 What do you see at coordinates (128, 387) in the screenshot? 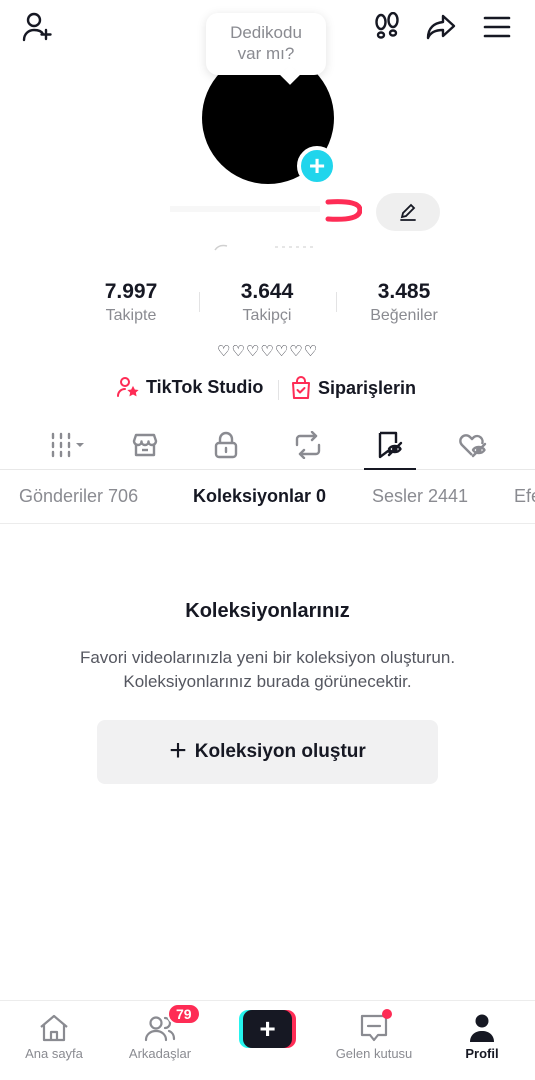
I see `studio-person-star-icon` at bounding box center [128, 387].